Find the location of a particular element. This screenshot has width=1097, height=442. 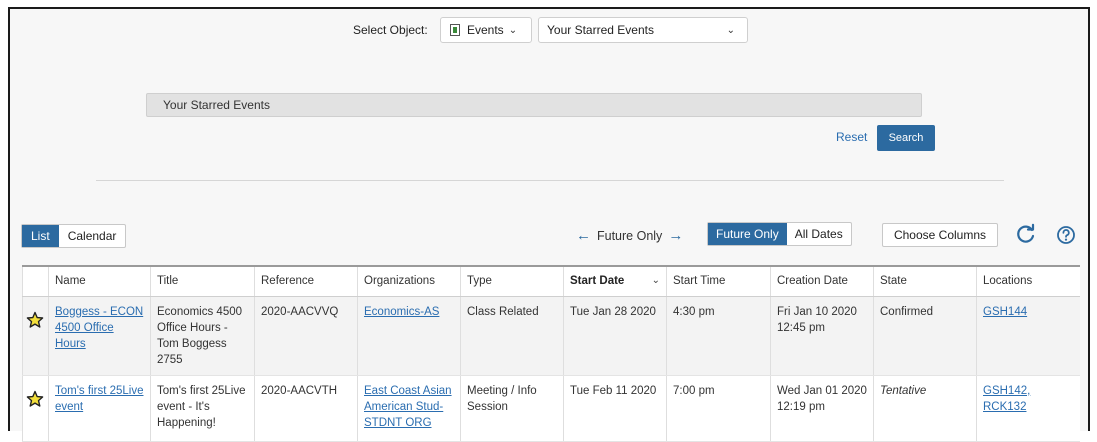

starred-events-label: Your Starred Events is located at coordinates (216, 105).